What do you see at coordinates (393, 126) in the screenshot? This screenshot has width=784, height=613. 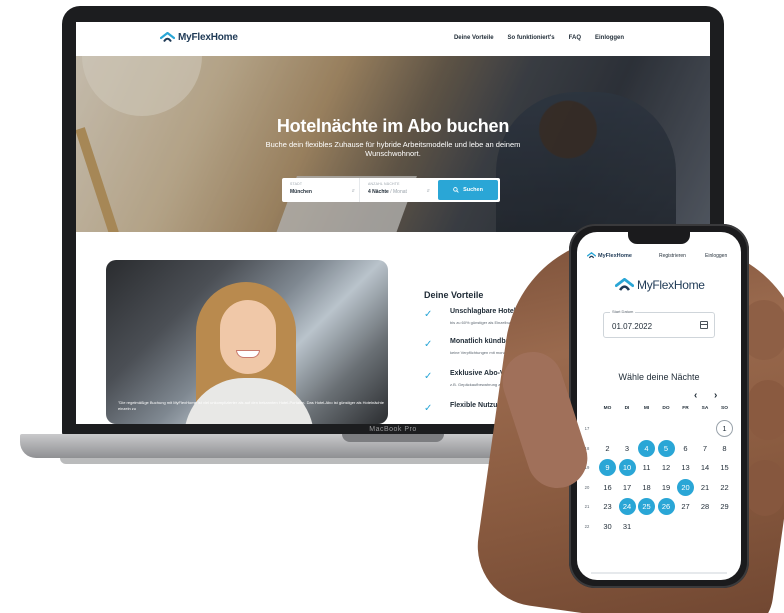 I see `hero-title: Hotelnächte im Abo buchen` at bounding box center [393, 126].